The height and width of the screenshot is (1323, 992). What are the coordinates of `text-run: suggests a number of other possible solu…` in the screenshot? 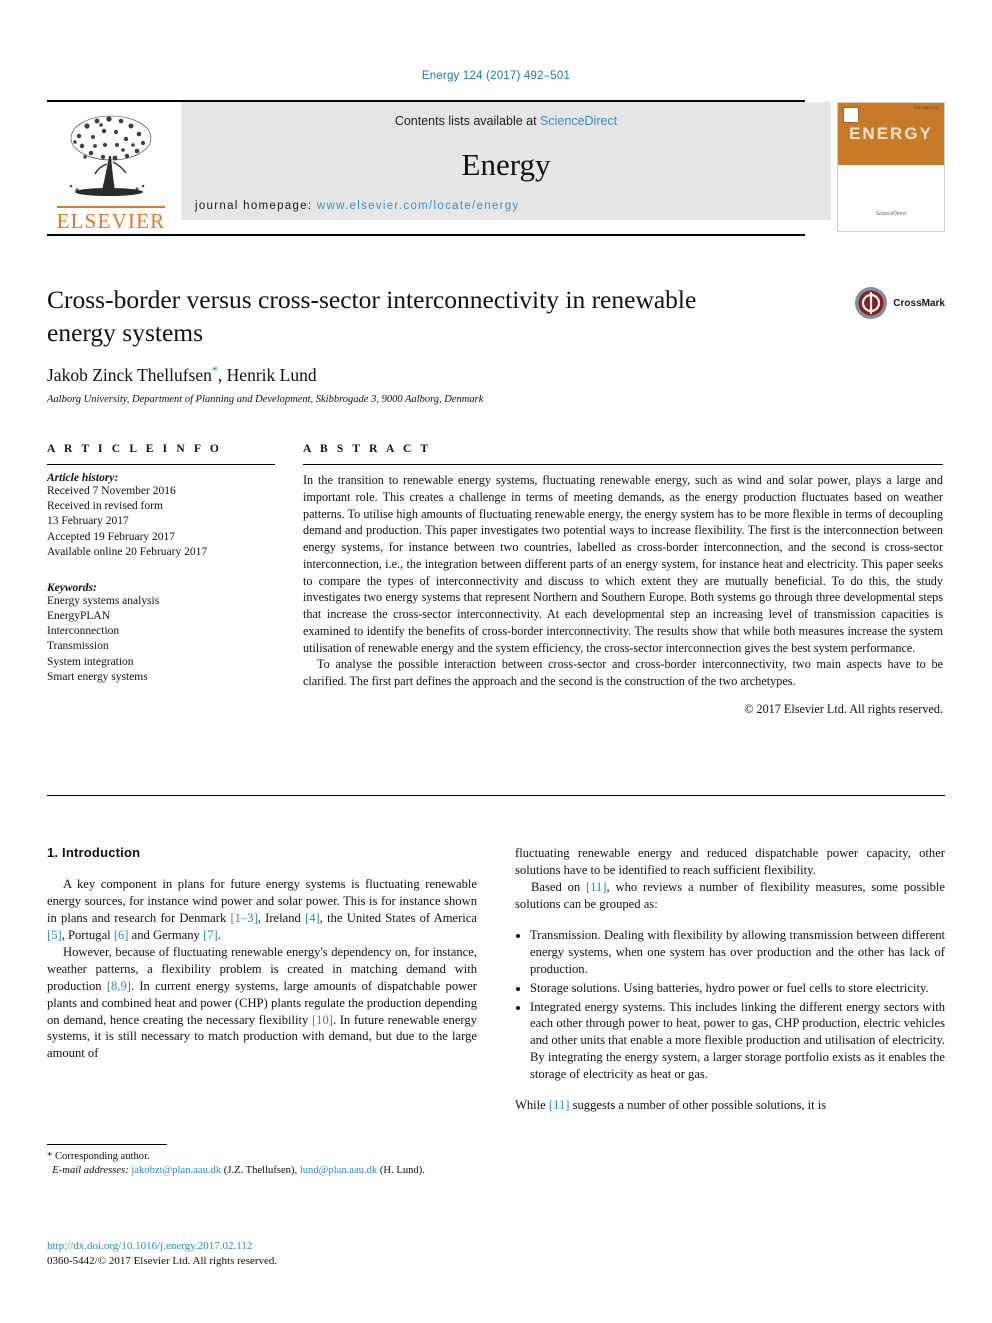 It's located at (698, 1105).